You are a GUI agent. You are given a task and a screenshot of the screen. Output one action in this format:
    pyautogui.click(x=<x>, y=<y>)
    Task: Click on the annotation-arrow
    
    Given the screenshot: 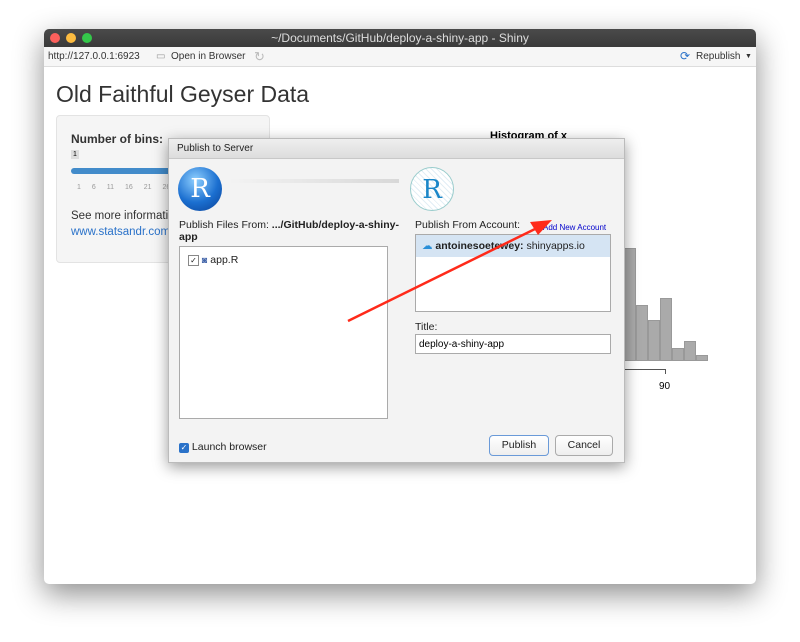 What is the action you would take?
    pyautogui.click(x=449, y=271)
    